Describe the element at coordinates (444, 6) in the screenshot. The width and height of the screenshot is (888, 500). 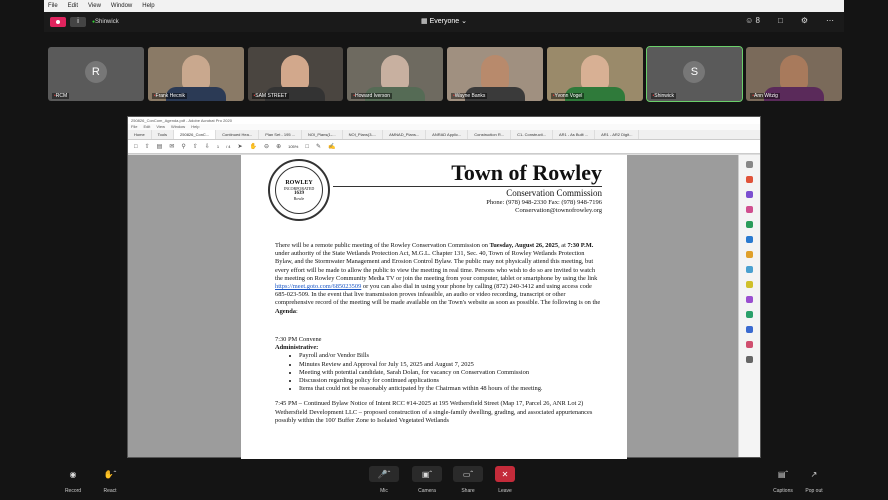
I see `app-menubar: File Edit View Window Help` at that location.